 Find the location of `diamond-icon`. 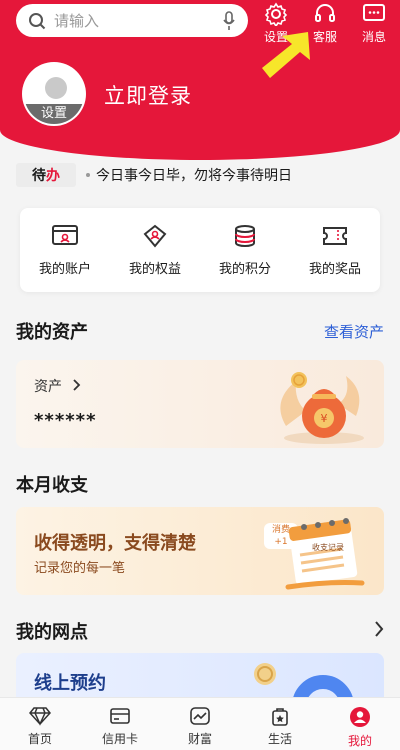

diamond-icon is located at coordinates (40, 716).